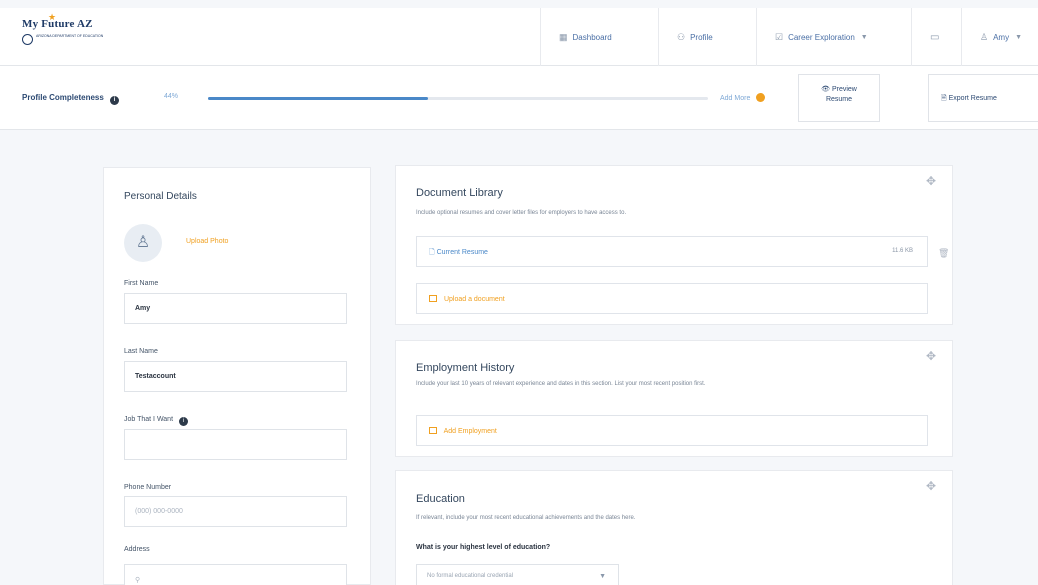 The height and width of the screenshot is (585, 1038). I want to click on file-icon: 🗋︎, so click(432, 252).